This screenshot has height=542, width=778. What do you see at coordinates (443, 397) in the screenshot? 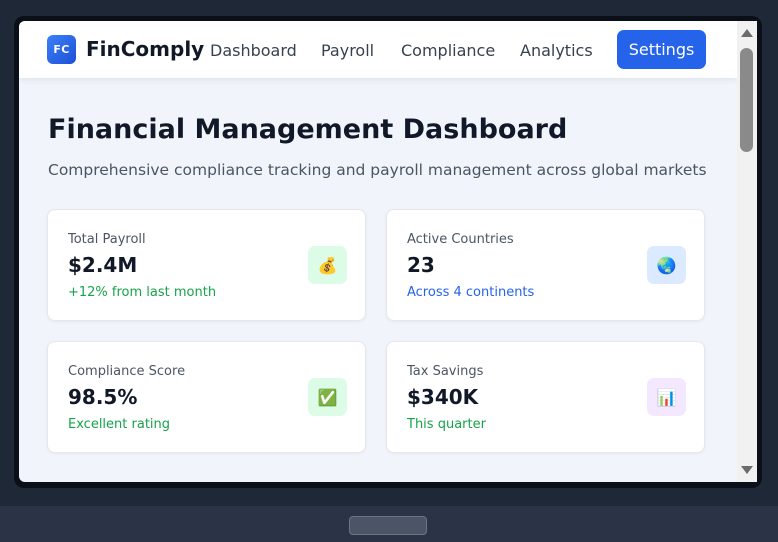
I see `stat-value: $340K` at bounding box center [443, 397].